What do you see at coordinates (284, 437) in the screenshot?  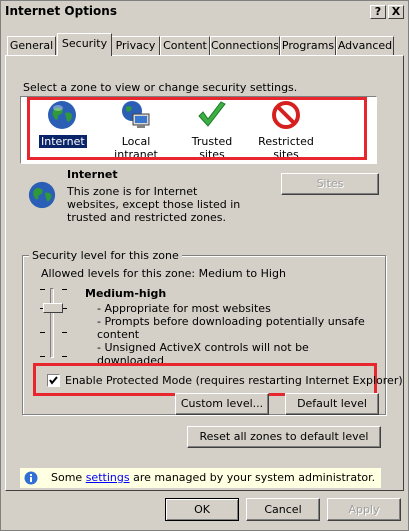 I see `reset-all-zones-button: Reset all zones to default level` at bounding box center [284, 437].